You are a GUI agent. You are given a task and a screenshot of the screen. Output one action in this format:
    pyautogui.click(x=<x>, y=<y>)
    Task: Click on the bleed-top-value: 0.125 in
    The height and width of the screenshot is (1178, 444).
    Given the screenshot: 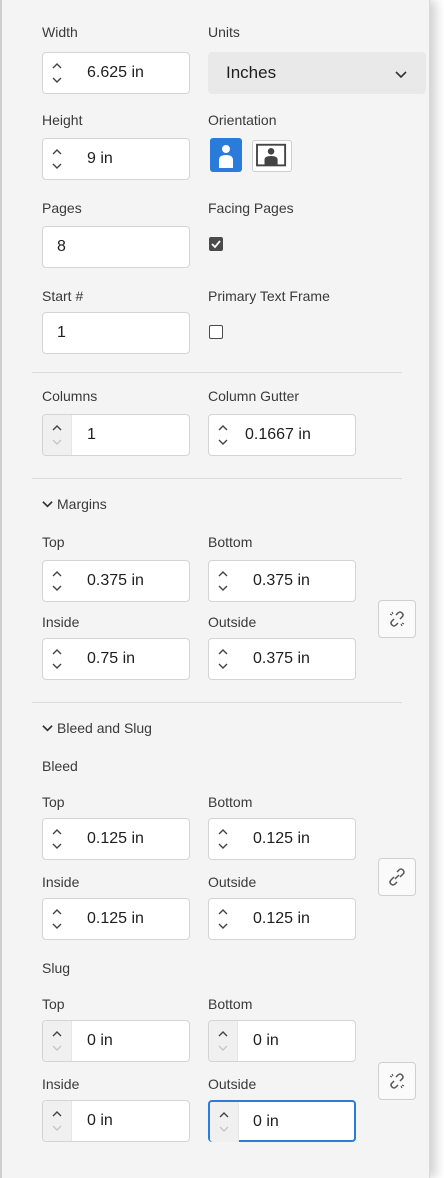 What is the action you would take?
    pyautogui.click(x=115, y=838)
    